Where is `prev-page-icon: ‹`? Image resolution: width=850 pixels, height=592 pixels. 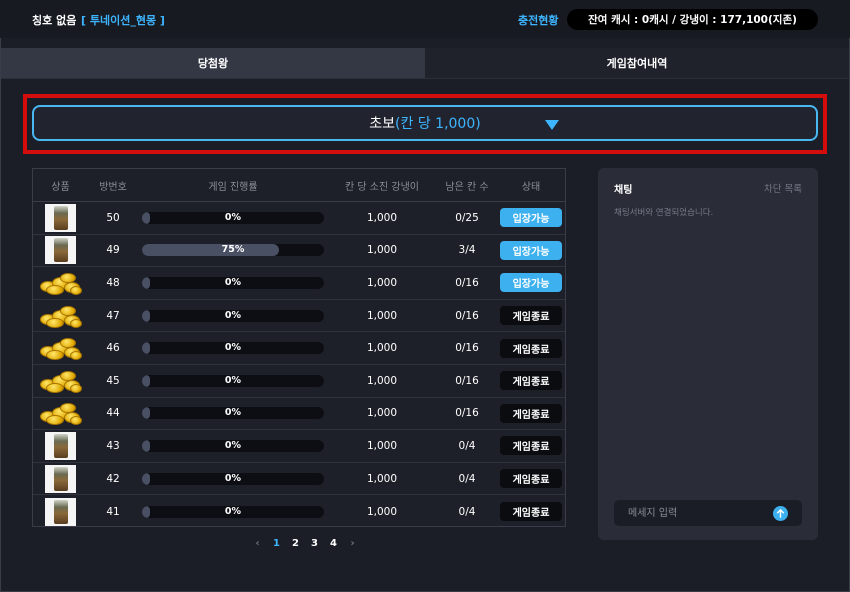 prev-page-icon: ‹ is located at coordinates (257, 543).